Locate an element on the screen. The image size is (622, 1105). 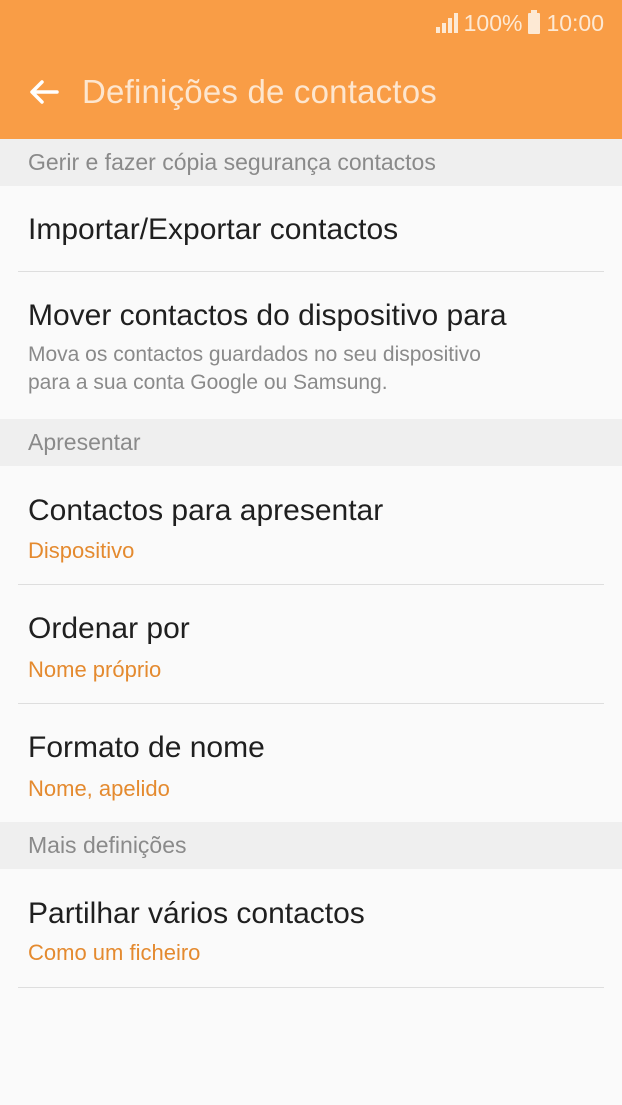
arrow-left-icon is located at coordinates (44, 92).